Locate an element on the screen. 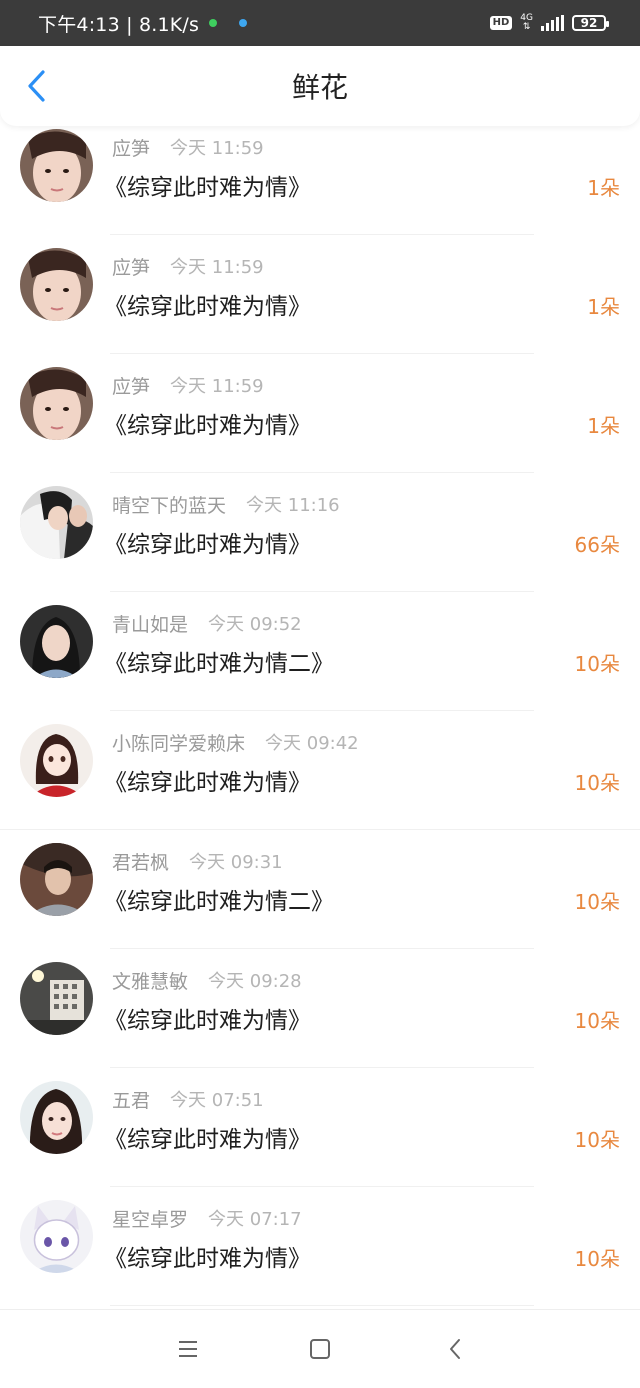 Image resolution: width=640 pixels, height=1388 pixels. nav-back-button is located at coordinates (455, 1349).